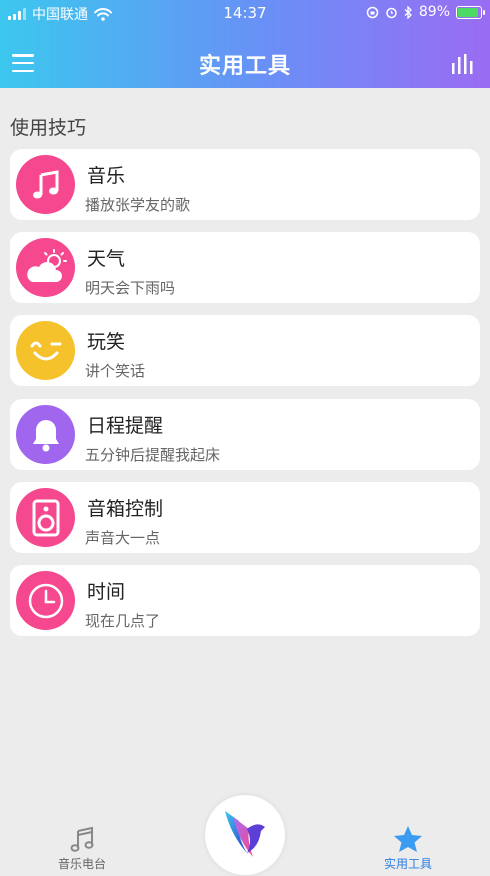 This screenshot has height=876, width=490. Describe the element at coordinates (463, 64) in the screenshot. I see `equalizer-icon` at that location.